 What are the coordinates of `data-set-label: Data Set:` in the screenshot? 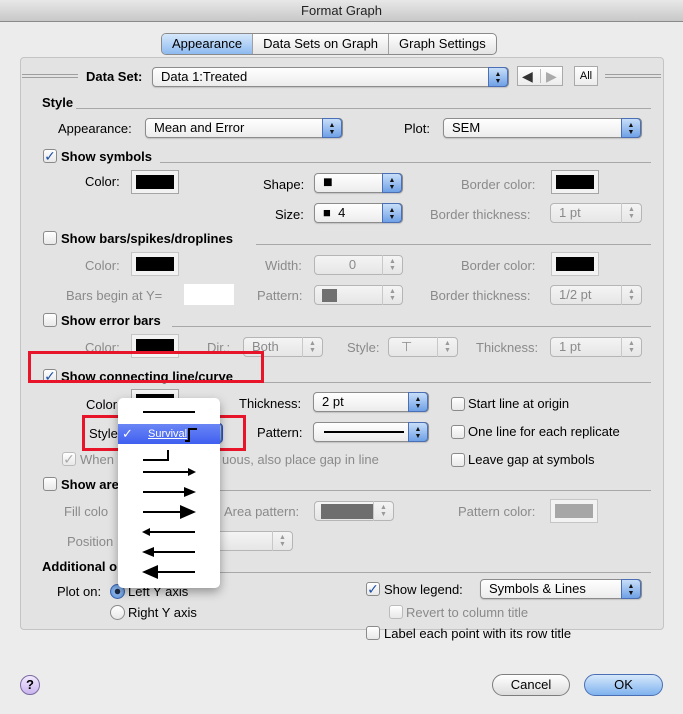 It's located at (114, 76).